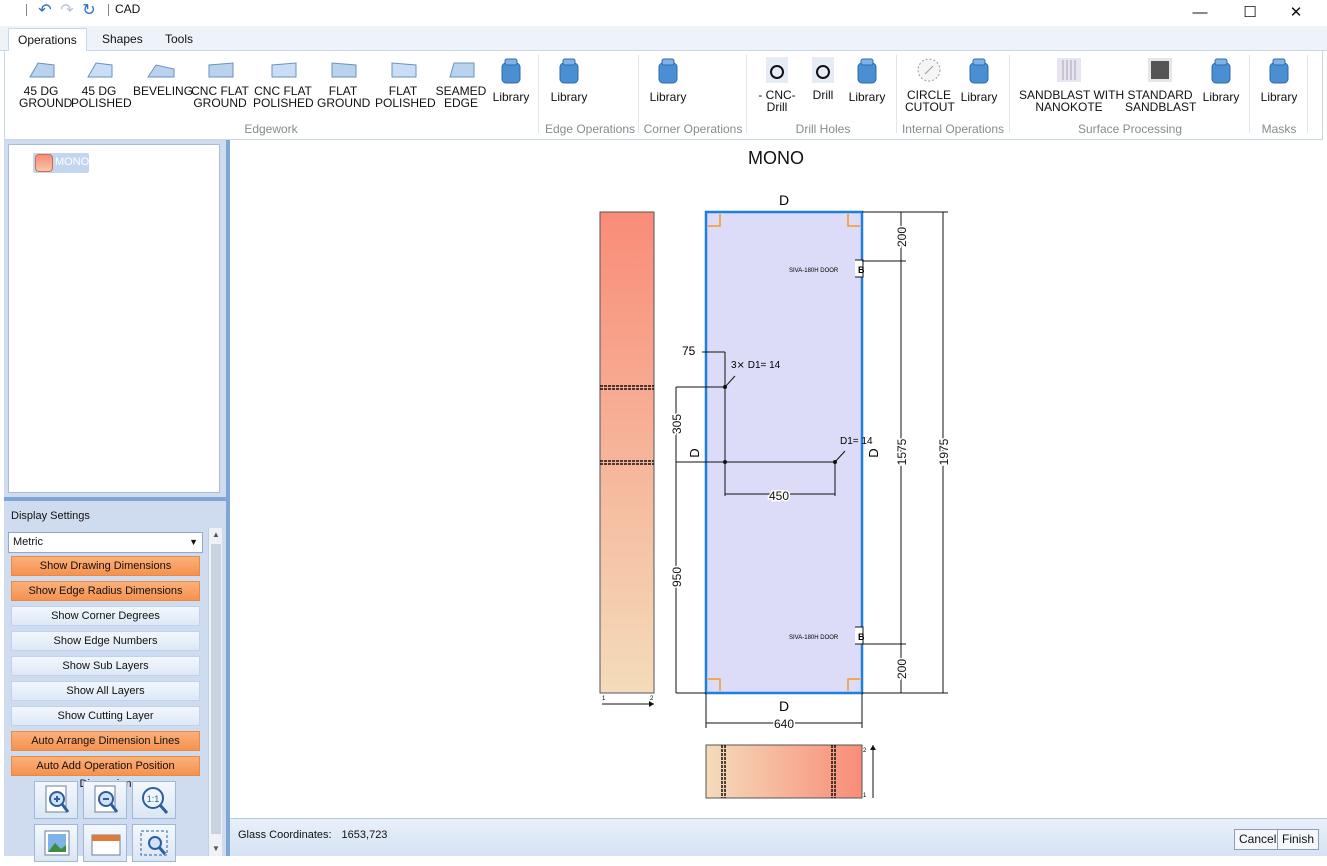 The image size is (1327, 866). Describe the element at coordinates (1250, 13) in the screenshot. I see `maximize-button: ☐` at that location.